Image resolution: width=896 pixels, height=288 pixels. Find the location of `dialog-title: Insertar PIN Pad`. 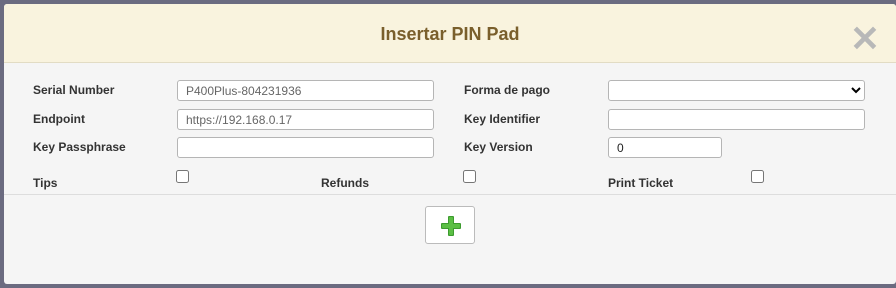

dialog-title: Insertar PIN Pad is located at coordinates (450, 34).